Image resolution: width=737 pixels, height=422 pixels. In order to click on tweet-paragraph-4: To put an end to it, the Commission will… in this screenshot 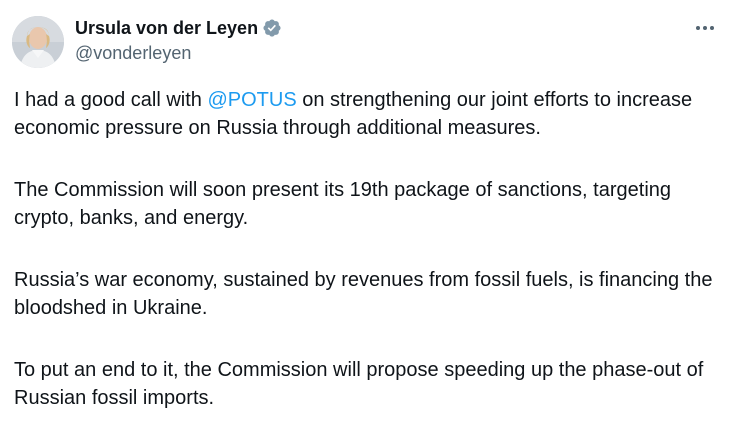, I will do `click(359, 384)`.